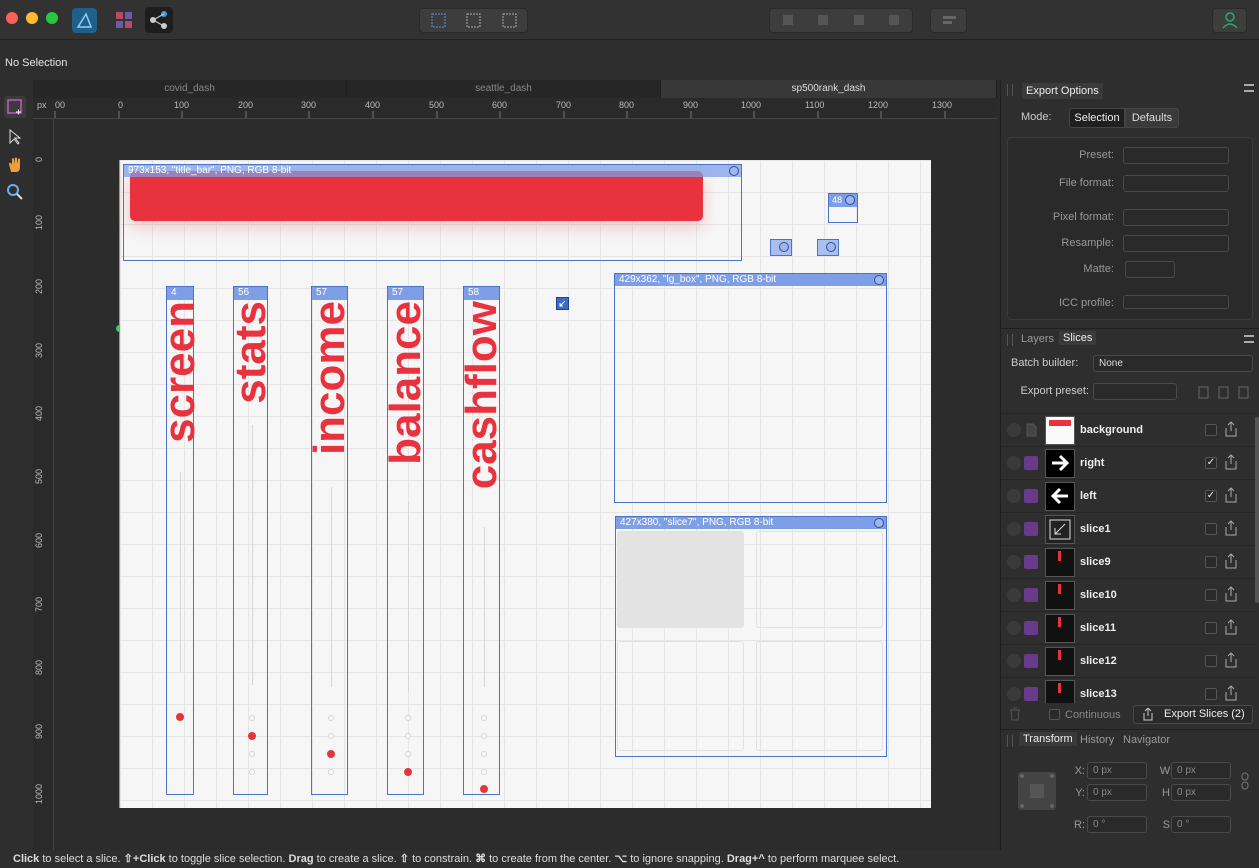  What do you see at coordinates (1176, 302) in the screenshot?
I see `icc-profile-select` at bounding box center [1176, 302].